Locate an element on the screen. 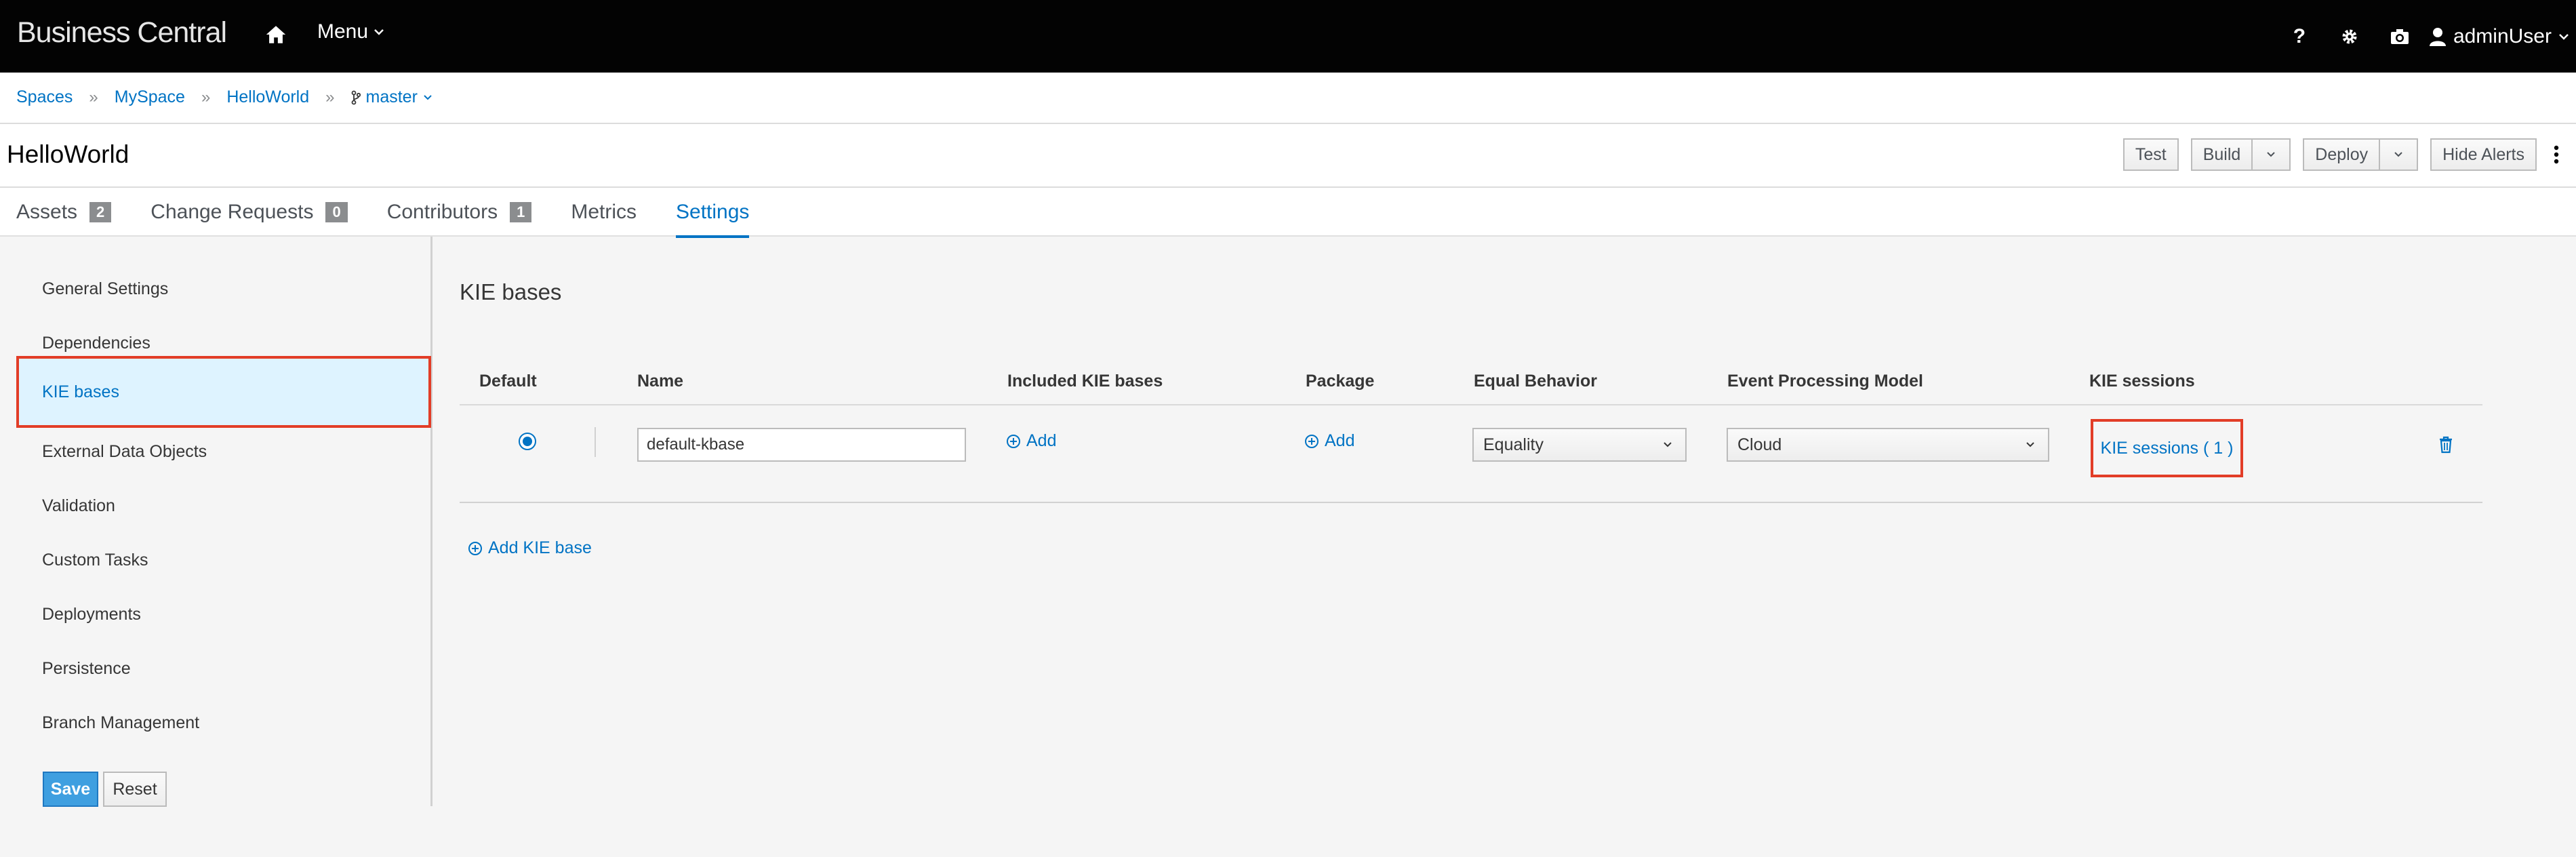 The width and height of the screenshot is (2576, 857). branch-selector: master is located at coordinates (391, 97).